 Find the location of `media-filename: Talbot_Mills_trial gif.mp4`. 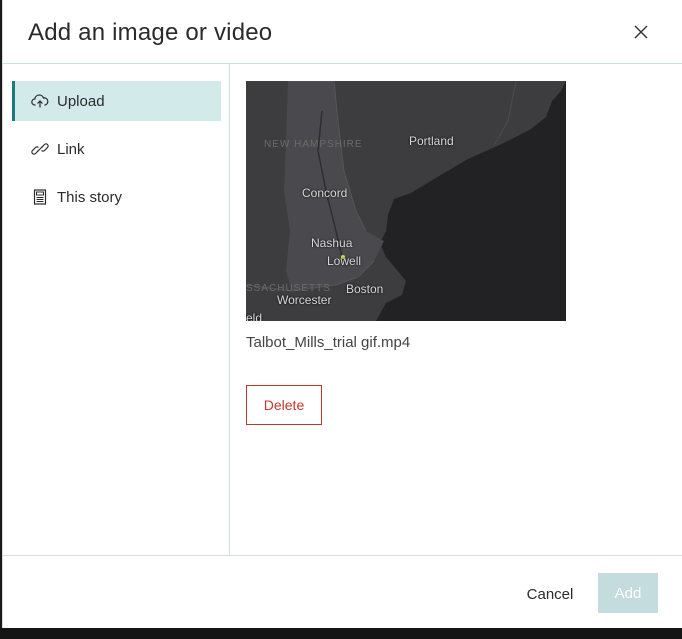

media-filename: Talbot_Mills_trial gif.mp4 is located at coordinates (328, 342).